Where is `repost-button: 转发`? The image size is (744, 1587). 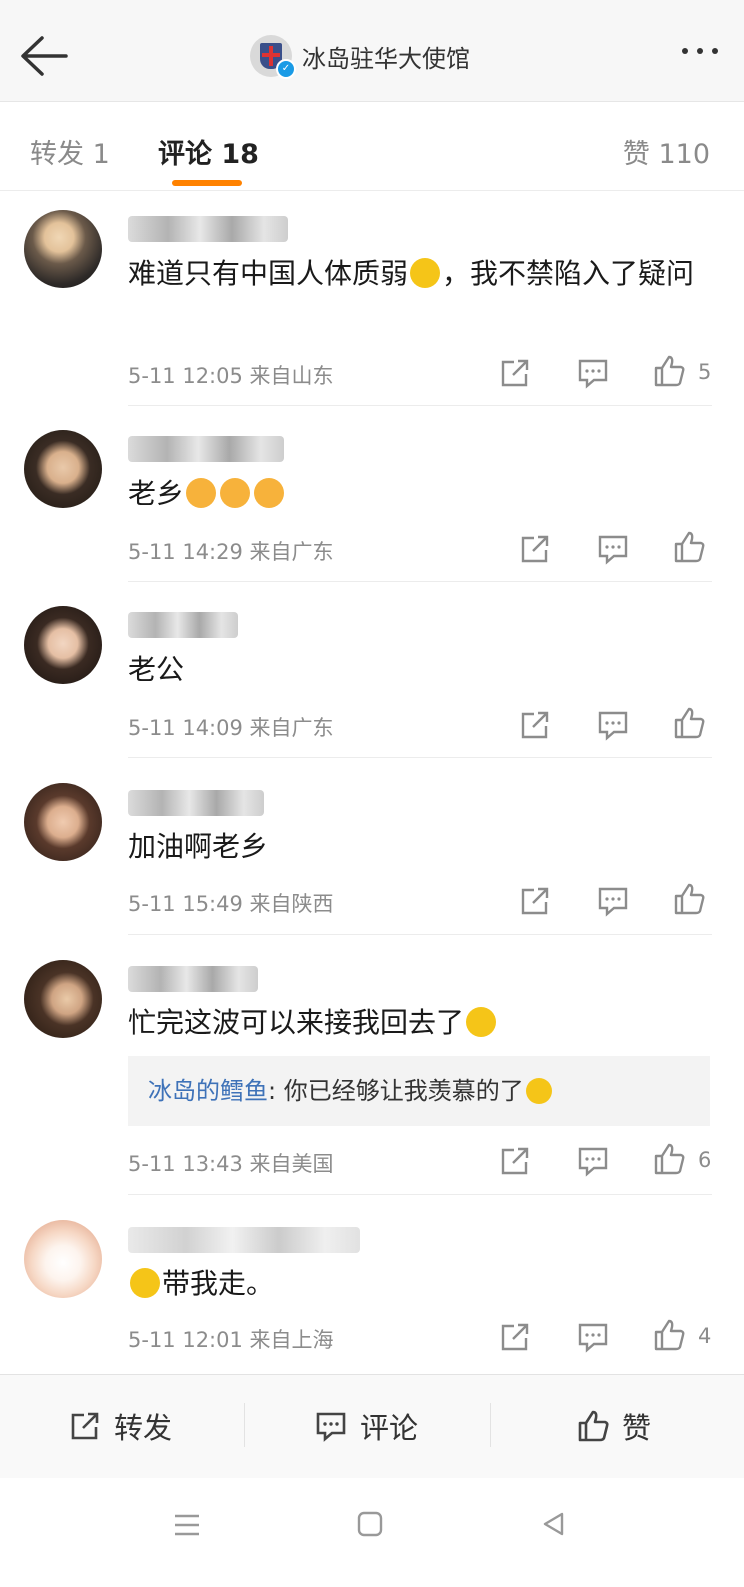
repost-button: 转发 is located at coordinates (120, 1426).